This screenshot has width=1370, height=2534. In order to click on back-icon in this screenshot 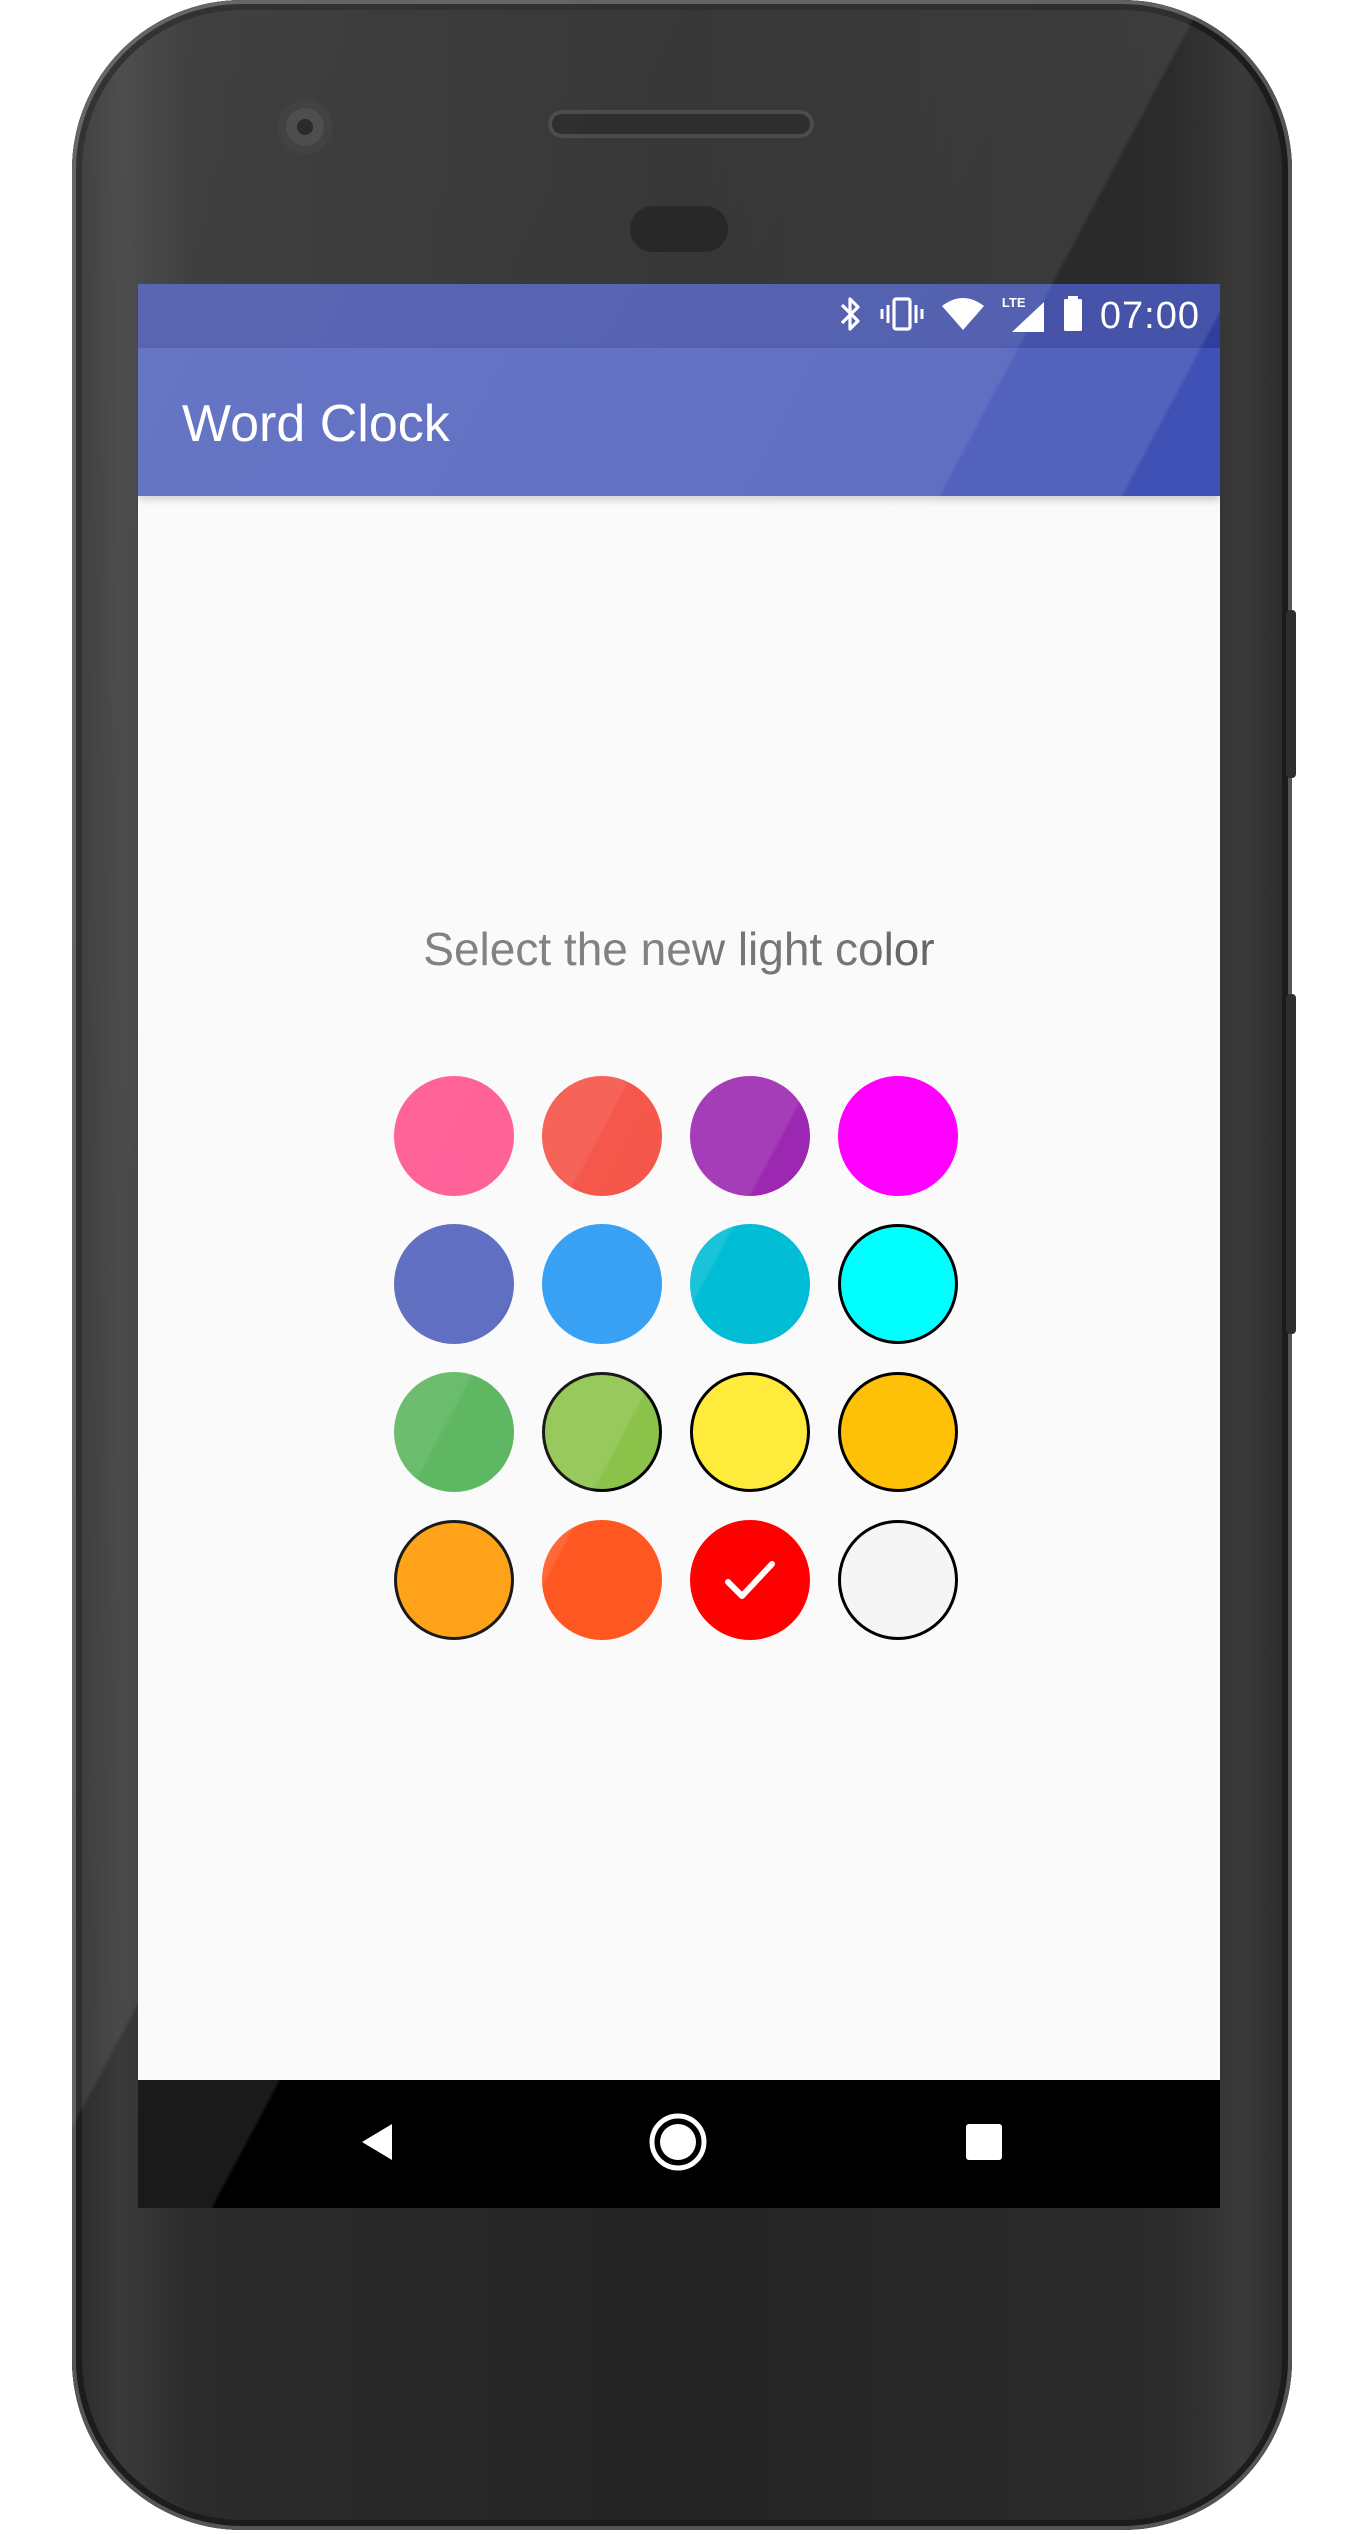, I will do `click(378, 2144)`.